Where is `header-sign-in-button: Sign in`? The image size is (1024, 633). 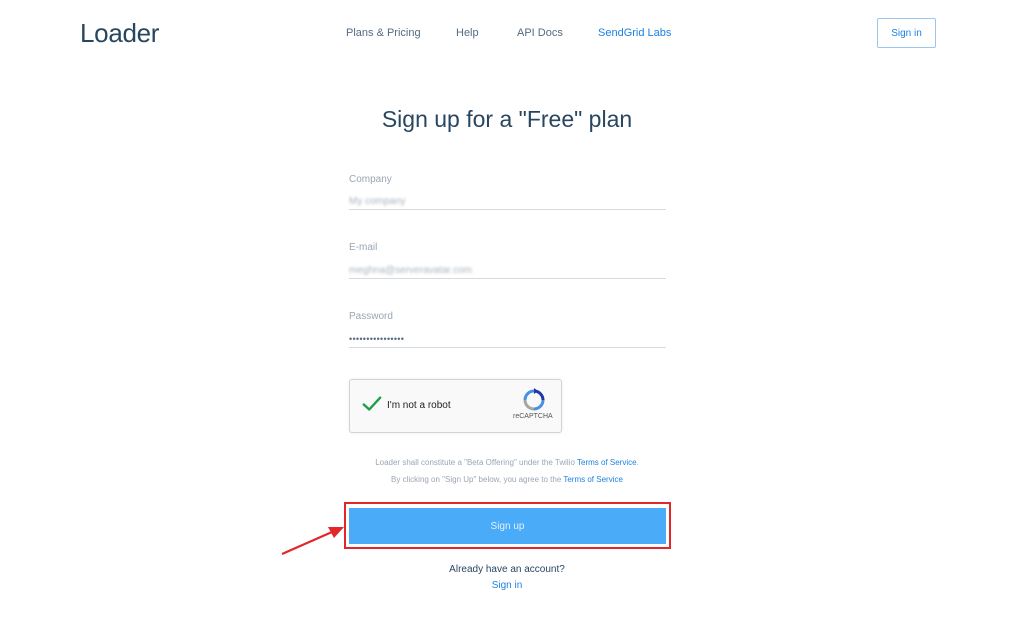 header-sign-in-button: Sign in is located at coordinates (906, 33).